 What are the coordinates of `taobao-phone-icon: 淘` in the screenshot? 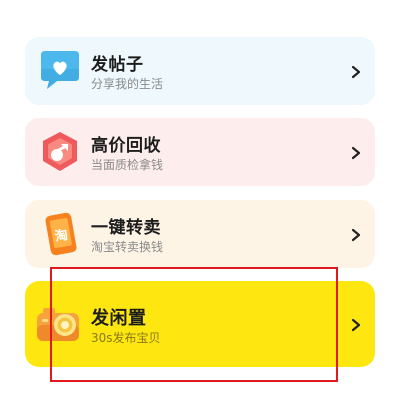 It's located at (60, 234).